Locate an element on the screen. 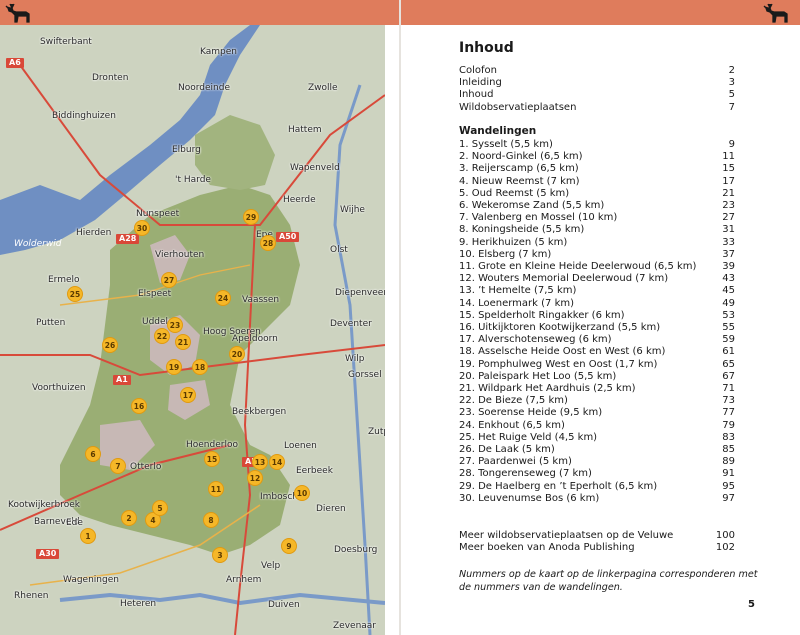 The height and width of the screenshot is (635, 800). walk-entry: 7. Valenberg en Mossel (10 km) 27 is located at coordinates (597, 218).